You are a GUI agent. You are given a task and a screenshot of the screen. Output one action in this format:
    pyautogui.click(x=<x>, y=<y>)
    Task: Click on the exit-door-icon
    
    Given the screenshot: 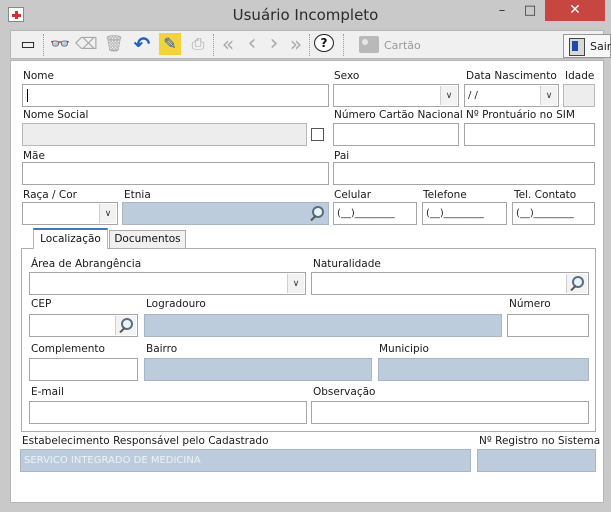 What is the action you would take?
    pyautogui.click(x=577, y=47)
    